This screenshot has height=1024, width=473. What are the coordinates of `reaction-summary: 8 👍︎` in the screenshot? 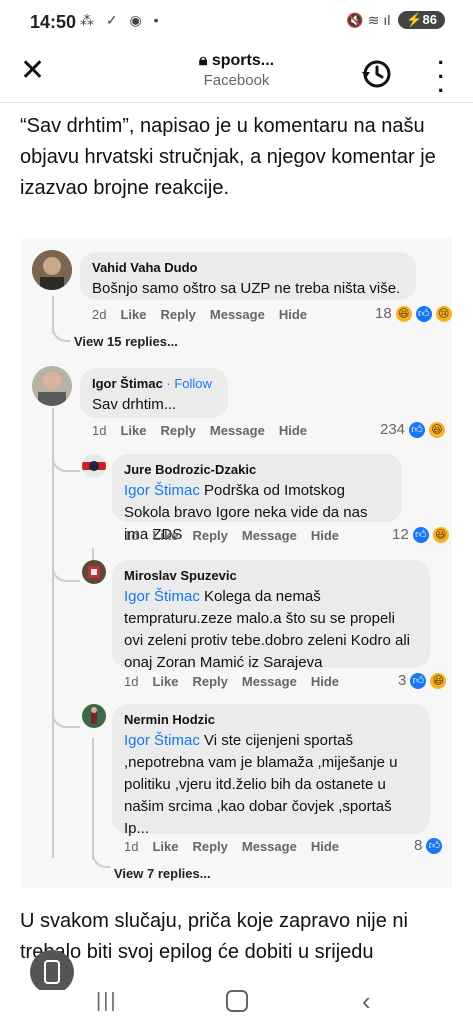 It's located at (428, 845).